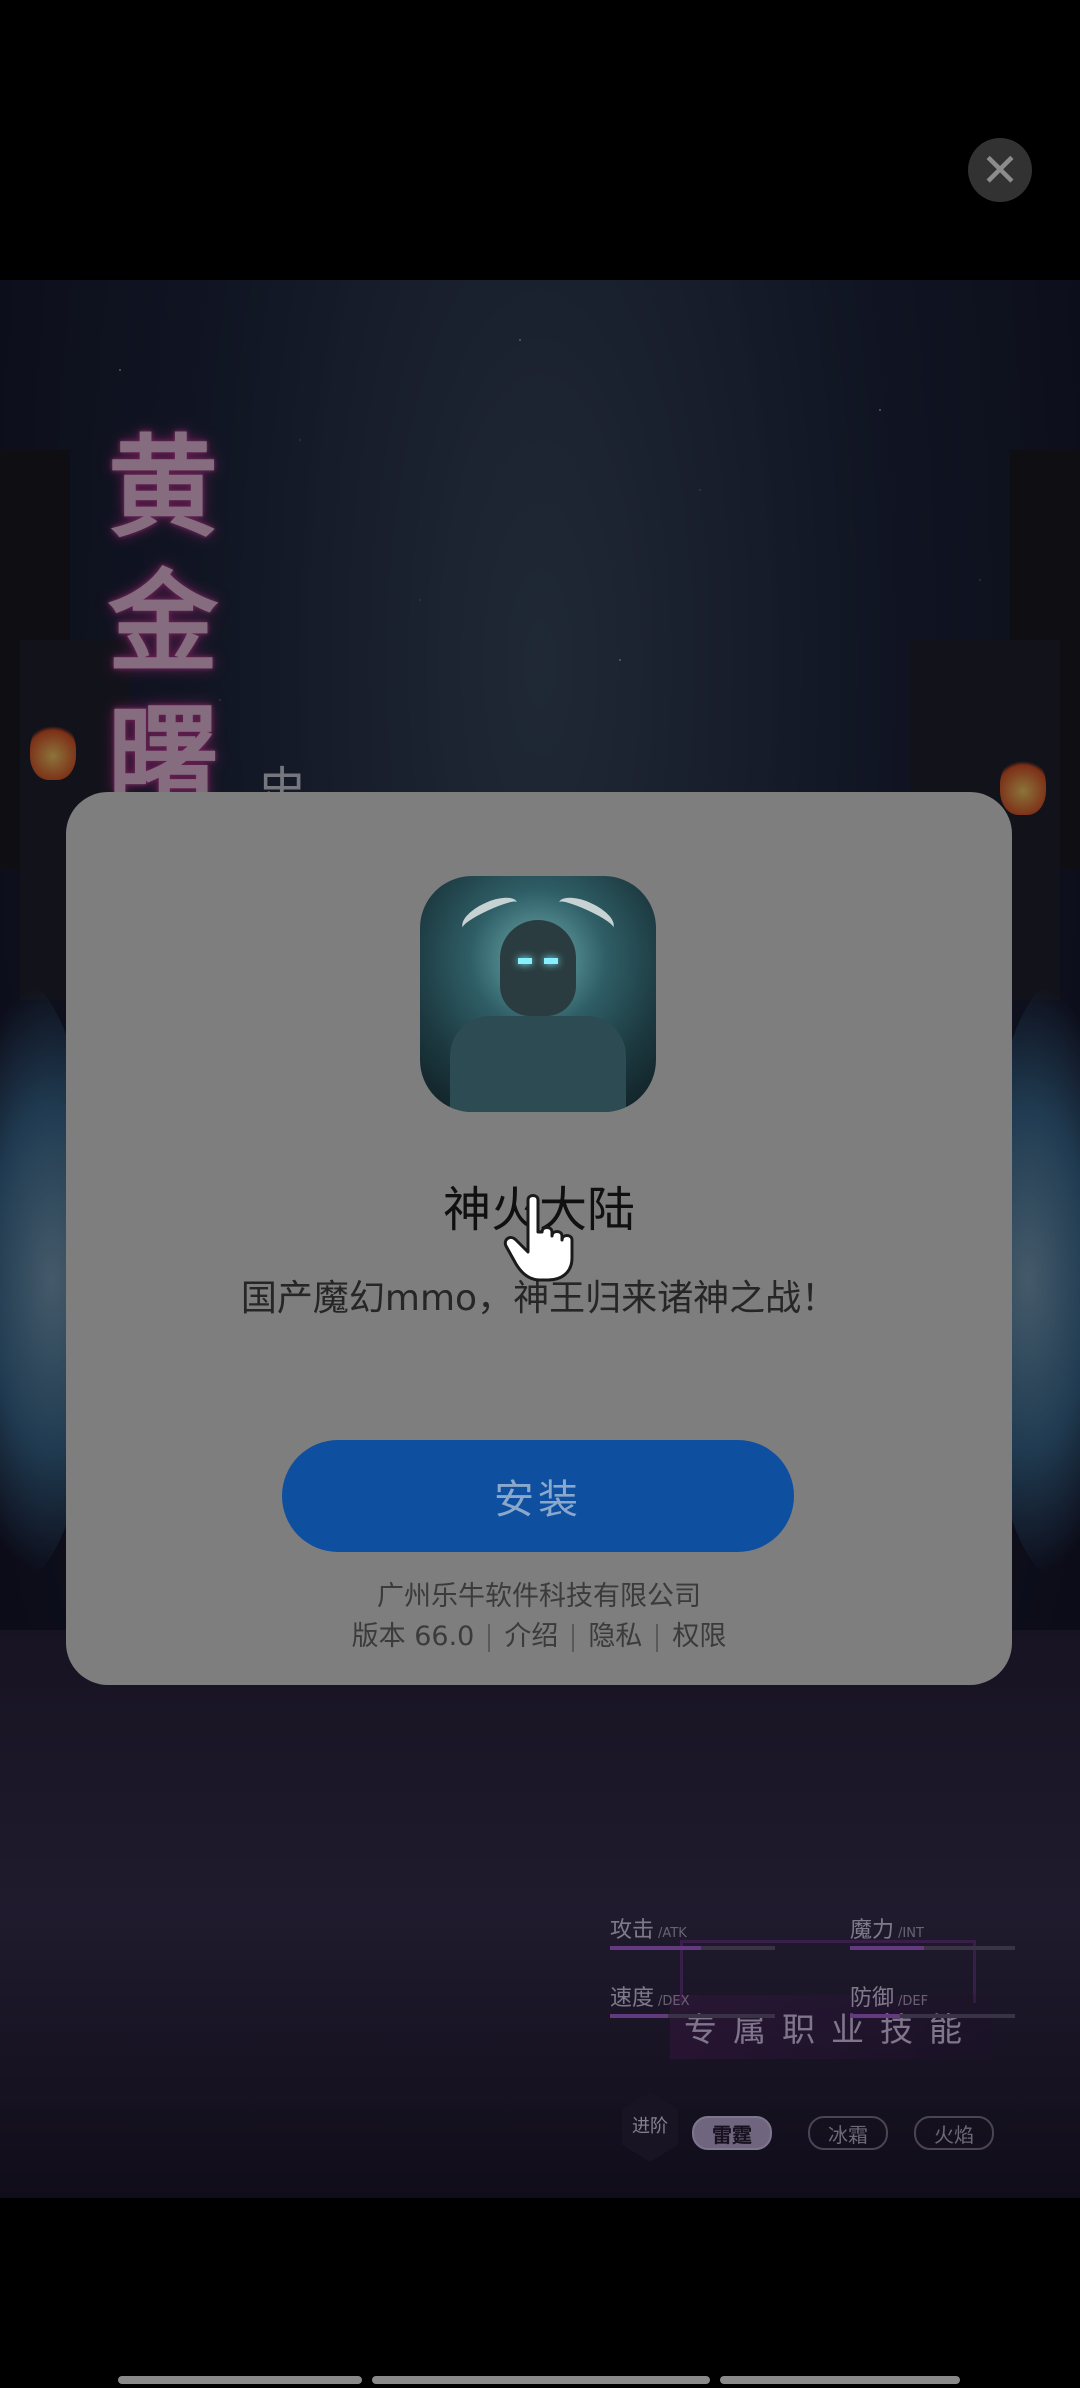 The height and width of the screenshot is (2388, 1080). I want to click on story-progress-bars, so click(539, 2380).